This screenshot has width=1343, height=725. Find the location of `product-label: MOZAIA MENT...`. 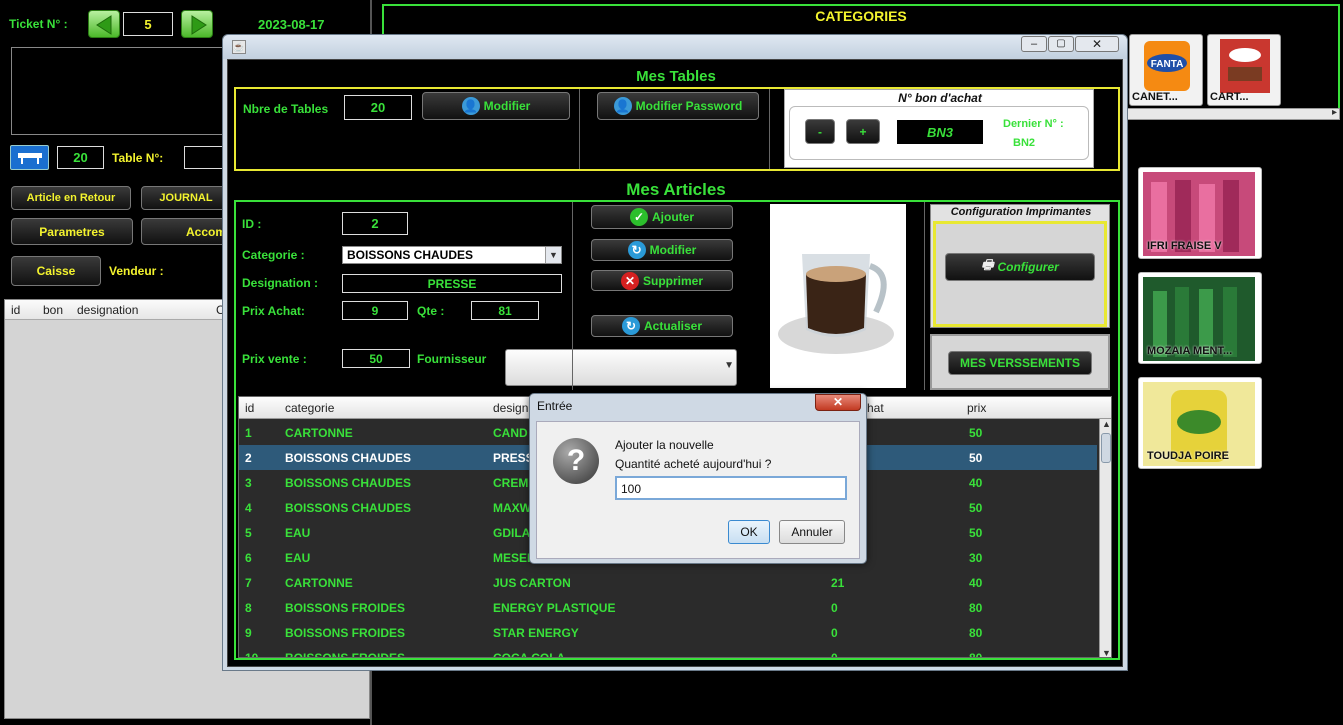

product-label: MOZAIA MENT... is located at coordinates (1190, 351).